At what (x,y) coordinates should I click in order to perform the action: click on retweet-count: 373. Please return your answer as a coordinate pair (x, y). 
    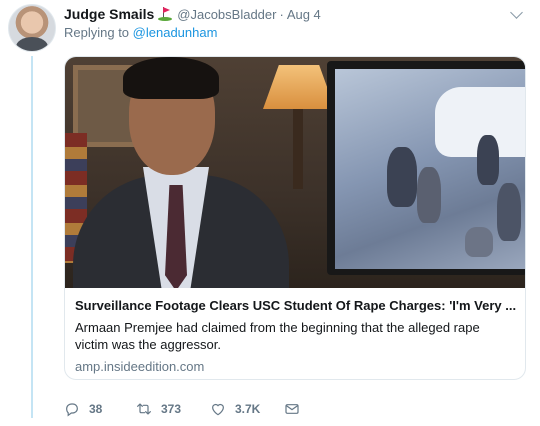
    Looking at the image, I should click on (171, 409).